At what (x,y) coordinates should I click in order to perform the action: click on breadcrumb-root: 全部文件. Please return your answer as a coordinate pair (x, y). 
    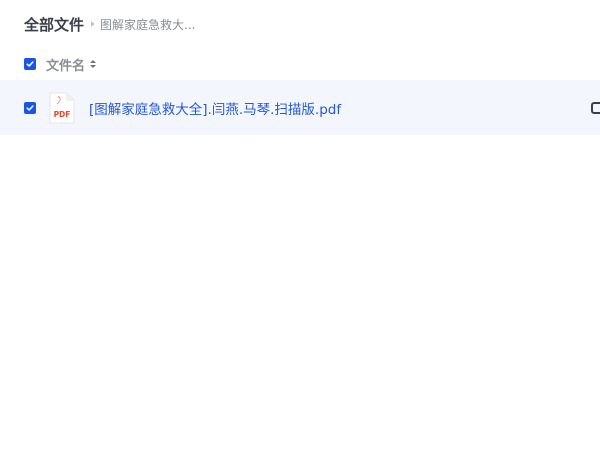
    Looking at the image, I should click on (54, 24).